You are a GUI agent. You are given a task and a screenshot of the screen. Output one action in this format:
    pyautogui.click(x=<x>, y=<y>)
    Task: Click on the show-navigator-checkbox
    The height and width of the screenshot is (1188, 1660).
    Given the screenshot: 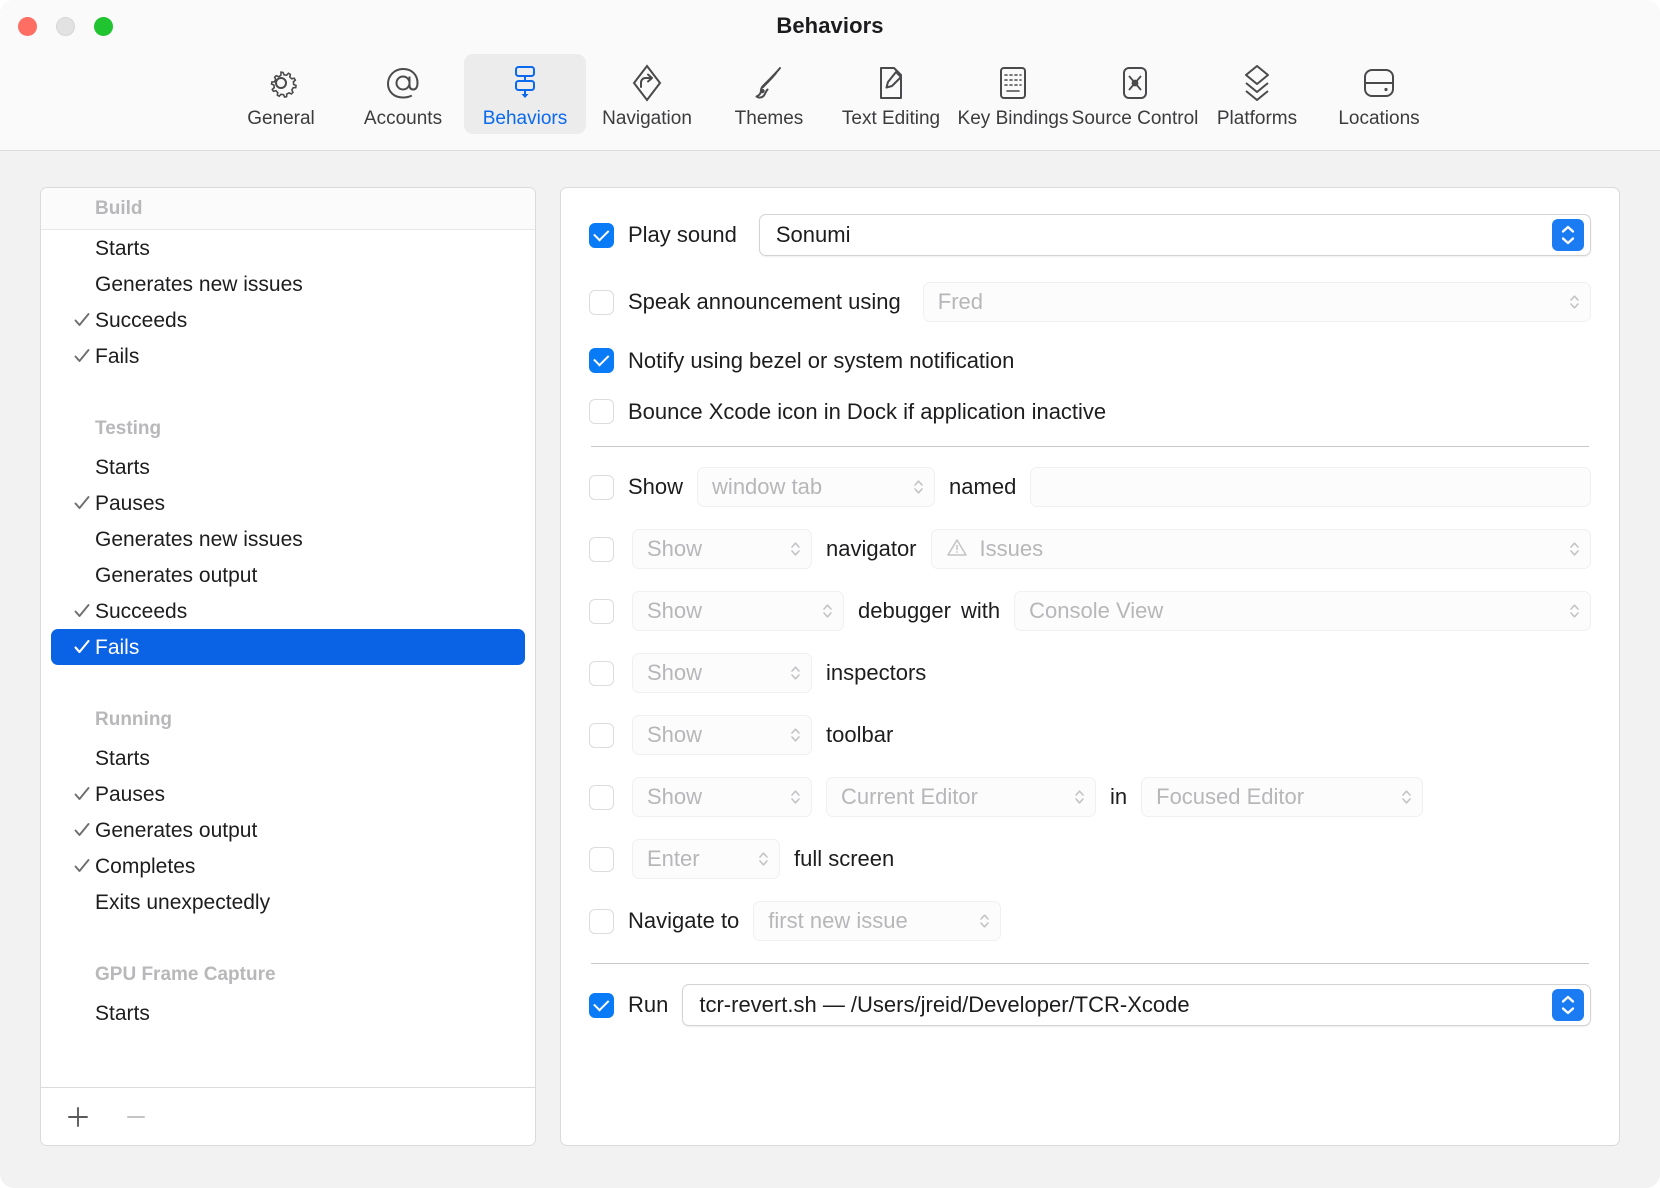 What is the action you would take?
    pyautogui.click(x=601, y=549)
    